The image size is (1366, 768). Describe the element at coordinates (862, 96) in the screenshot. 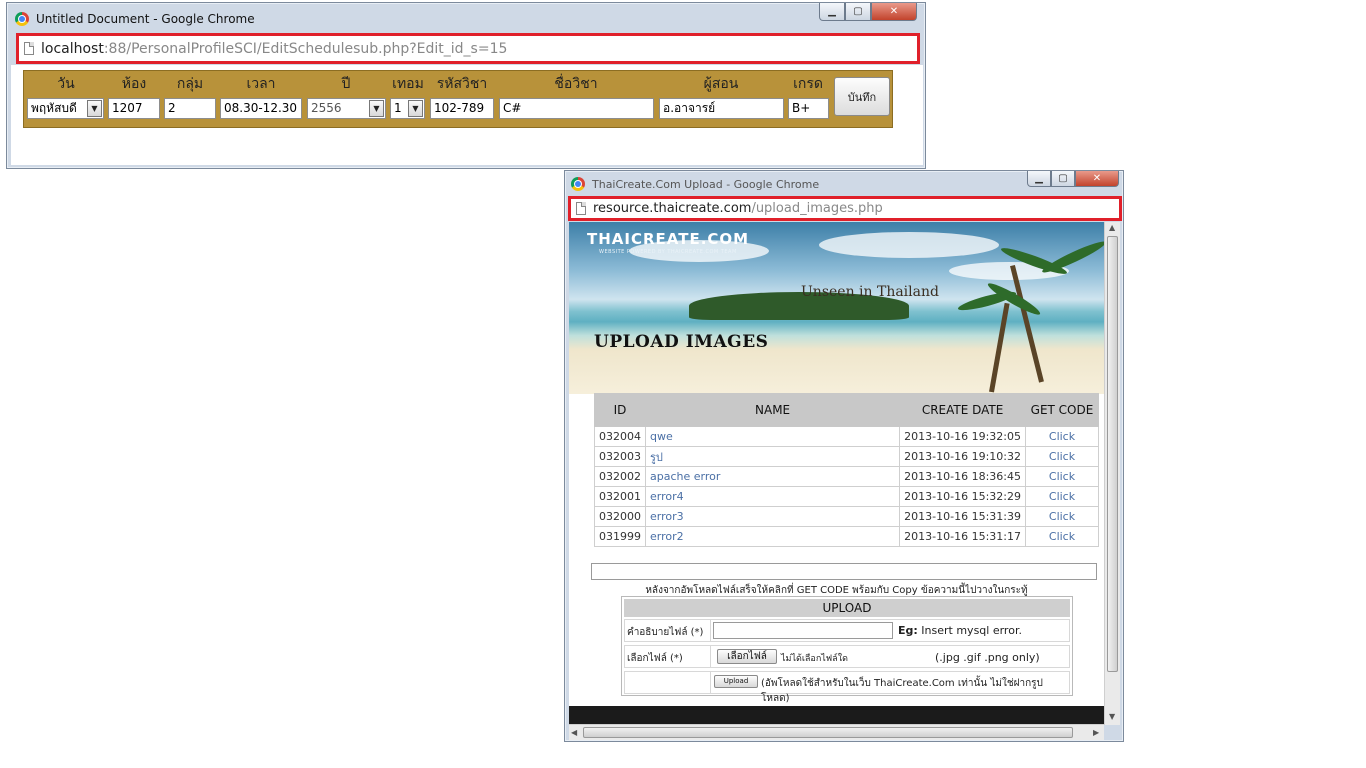

I see `save-button: บันทึก` at that location.